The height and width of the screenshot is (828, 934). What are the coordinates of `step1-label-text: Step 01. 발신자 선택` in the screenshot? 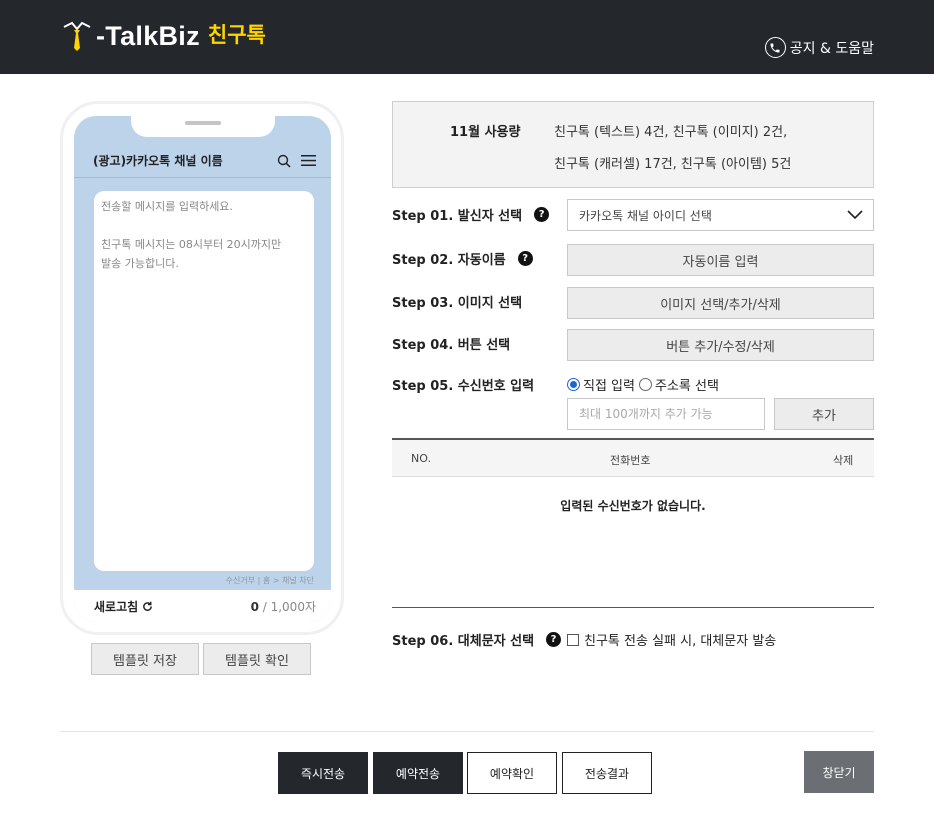 It's located at (457, 216).